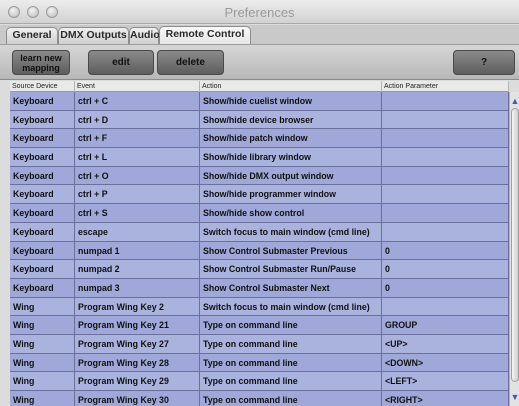 The image size is (519, 406). What do you see at coordinates (291, 138) in the screenshot?
I see `action-cell: Show/hide patch window` at bounding box center [291, 138].